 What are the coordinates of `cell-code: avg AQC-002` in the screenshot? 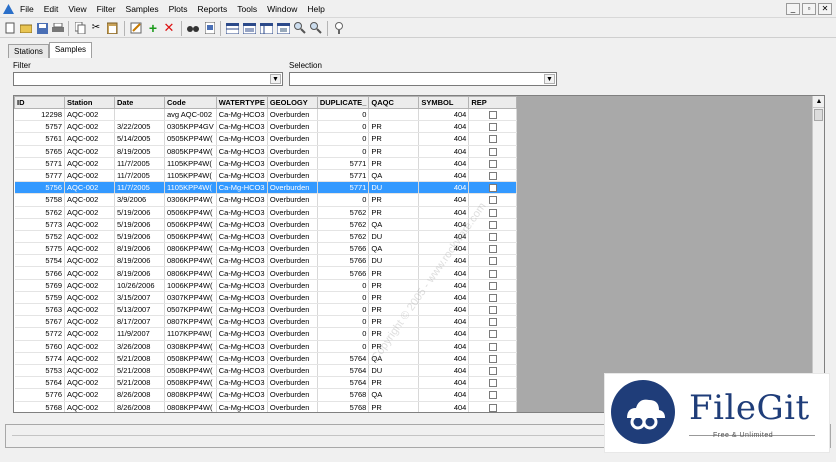 It's located at (190, 115).